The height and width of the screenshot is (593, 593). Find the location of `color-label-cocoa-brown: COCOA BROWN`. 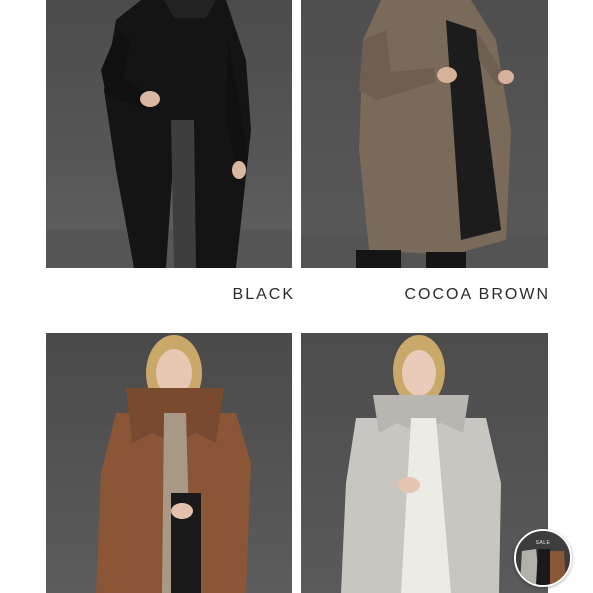

color-label-cocoa-brown: COCOA BROWN is located at coordinates (477, 294).